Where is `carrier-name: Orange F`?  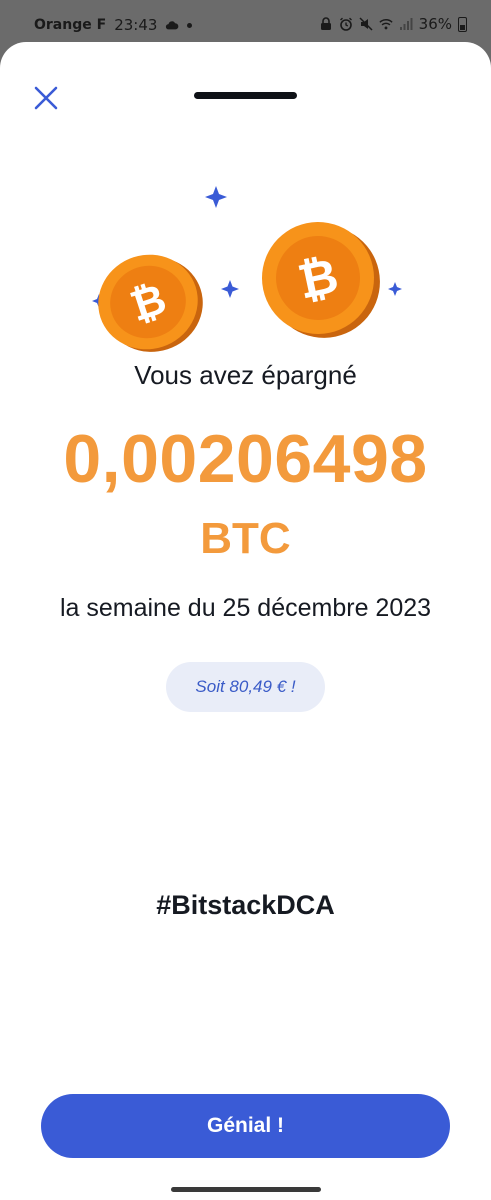
carrier-name: Orange F is located at coordinates (70, 25).